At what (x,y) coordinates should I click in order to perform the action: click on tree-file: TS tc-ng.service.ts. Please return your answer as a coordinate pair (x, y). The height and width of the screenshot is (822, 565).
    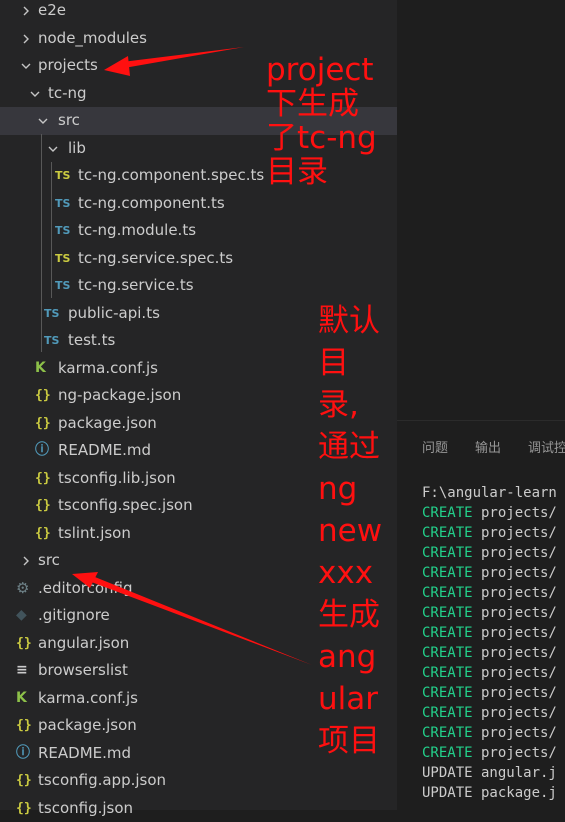
    Looking at the image, I should click on (198, 286).